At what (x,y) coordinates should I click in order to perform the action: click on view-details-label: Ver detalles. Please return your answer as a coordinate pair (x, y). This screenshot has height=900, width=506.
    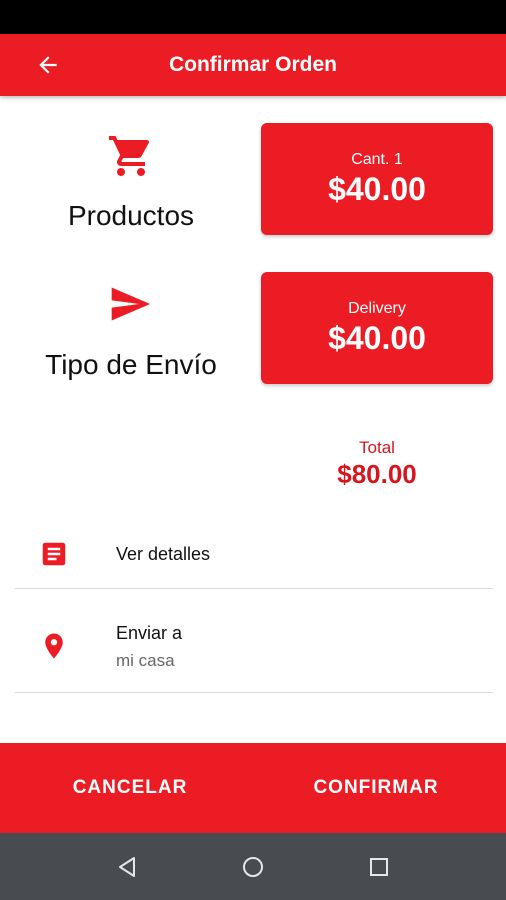
    Looking at the image, I should click on (163, 554).